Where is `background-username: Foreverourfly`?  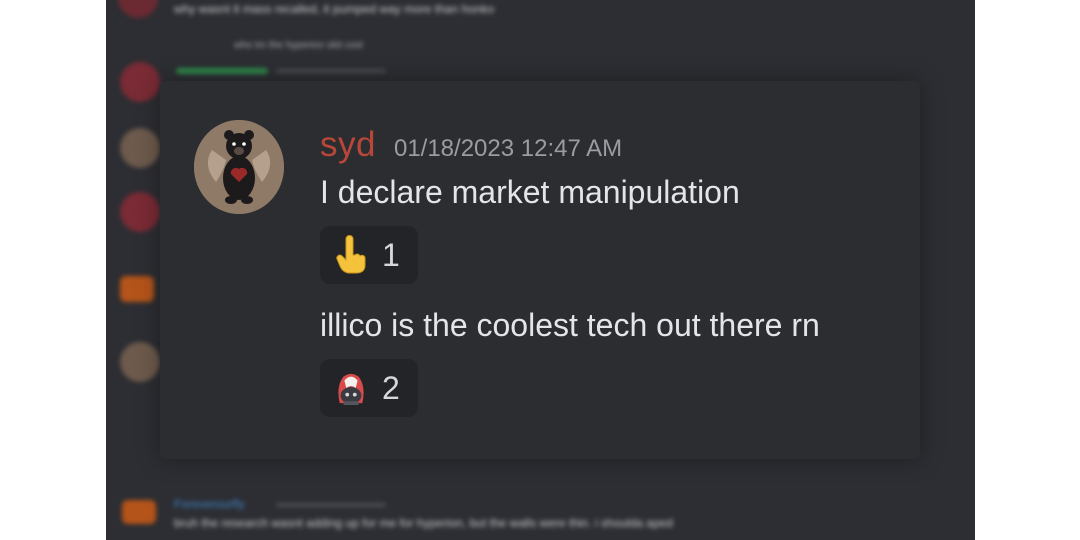 background-username: Foreverourfly is located at coordinates (209, 504).